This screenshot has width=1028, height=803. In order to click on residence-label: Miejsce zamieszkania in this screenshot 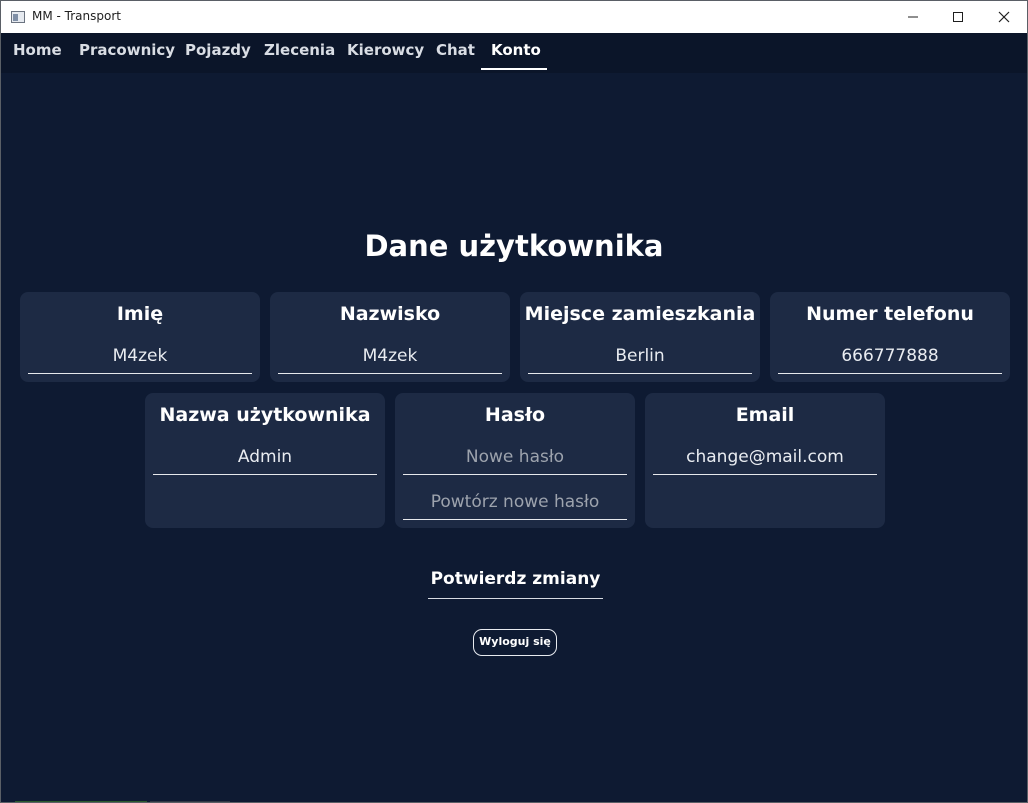, I will do `click(640, 314)`.